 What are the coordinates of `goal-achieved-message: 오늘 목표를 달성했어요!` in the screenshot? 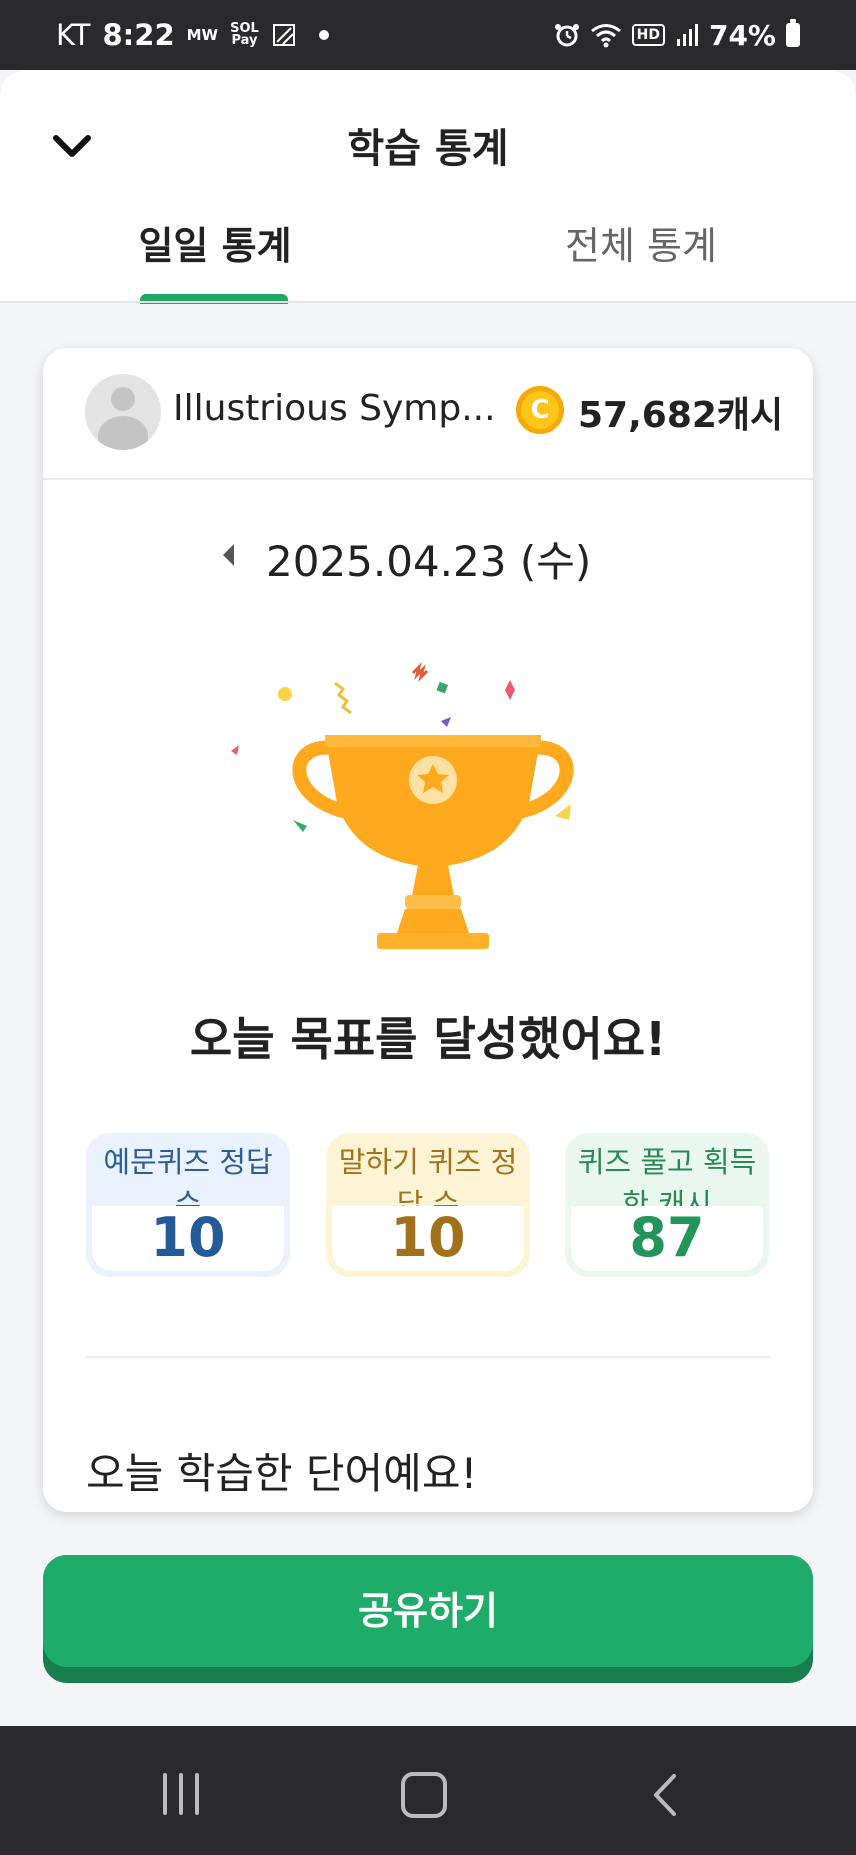 It's located at (428, 1039).